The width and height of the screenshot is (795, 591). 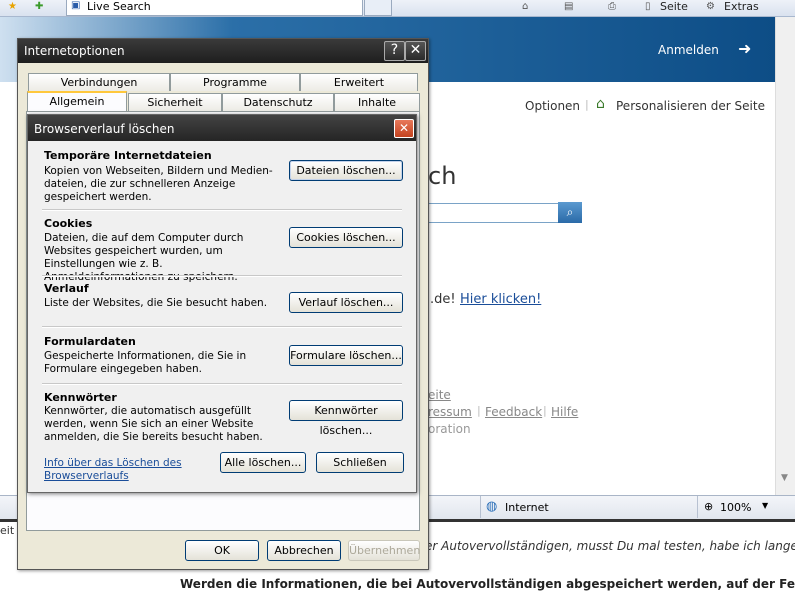 What do you see at coordinates (66, 288) in the screenshot?
I see `section-title-history: Verlauf` at bounding box center [66, 288].